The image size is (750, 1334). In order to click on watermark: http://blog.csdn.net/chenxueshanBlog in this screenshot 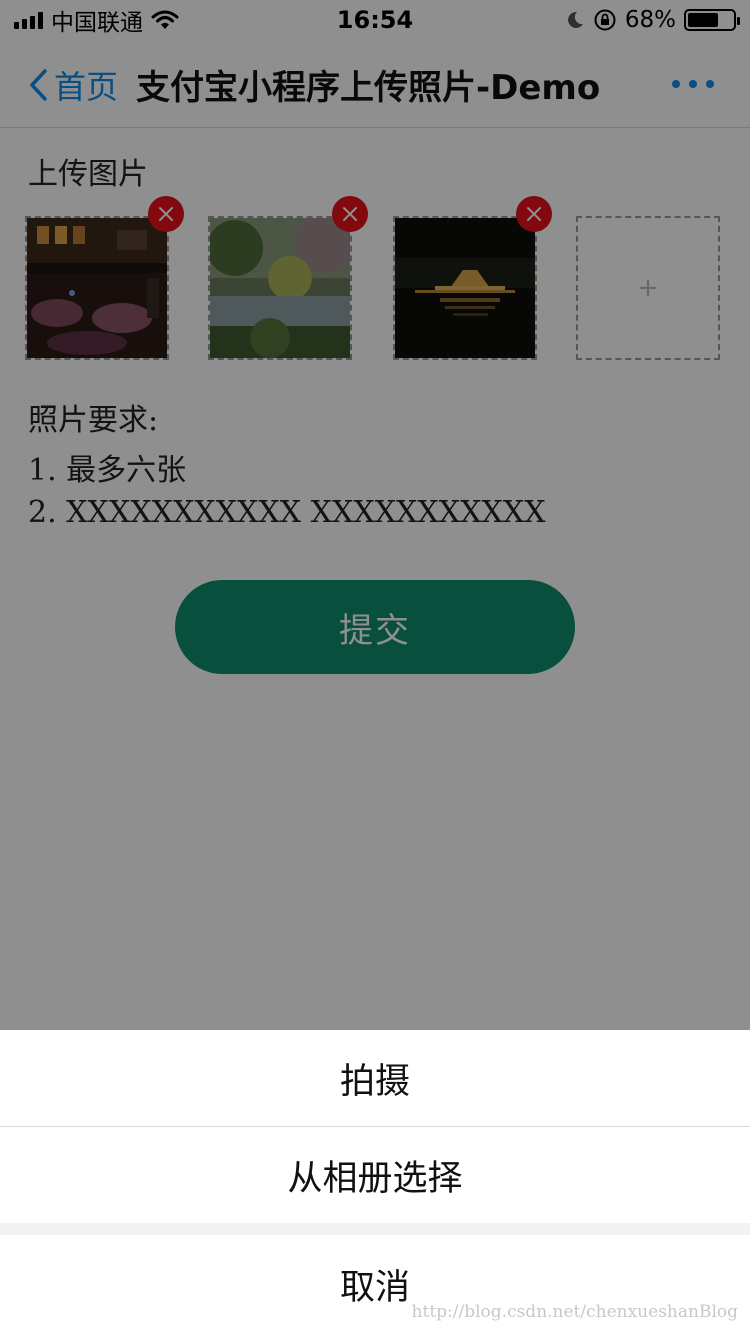, I will do `click(574, 1312)`.